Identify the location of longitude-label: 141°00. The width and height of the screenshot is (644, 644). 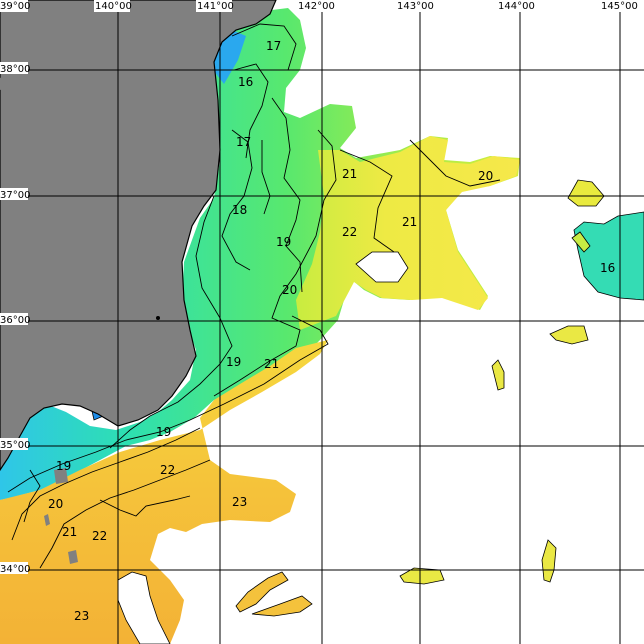
(215, 6).